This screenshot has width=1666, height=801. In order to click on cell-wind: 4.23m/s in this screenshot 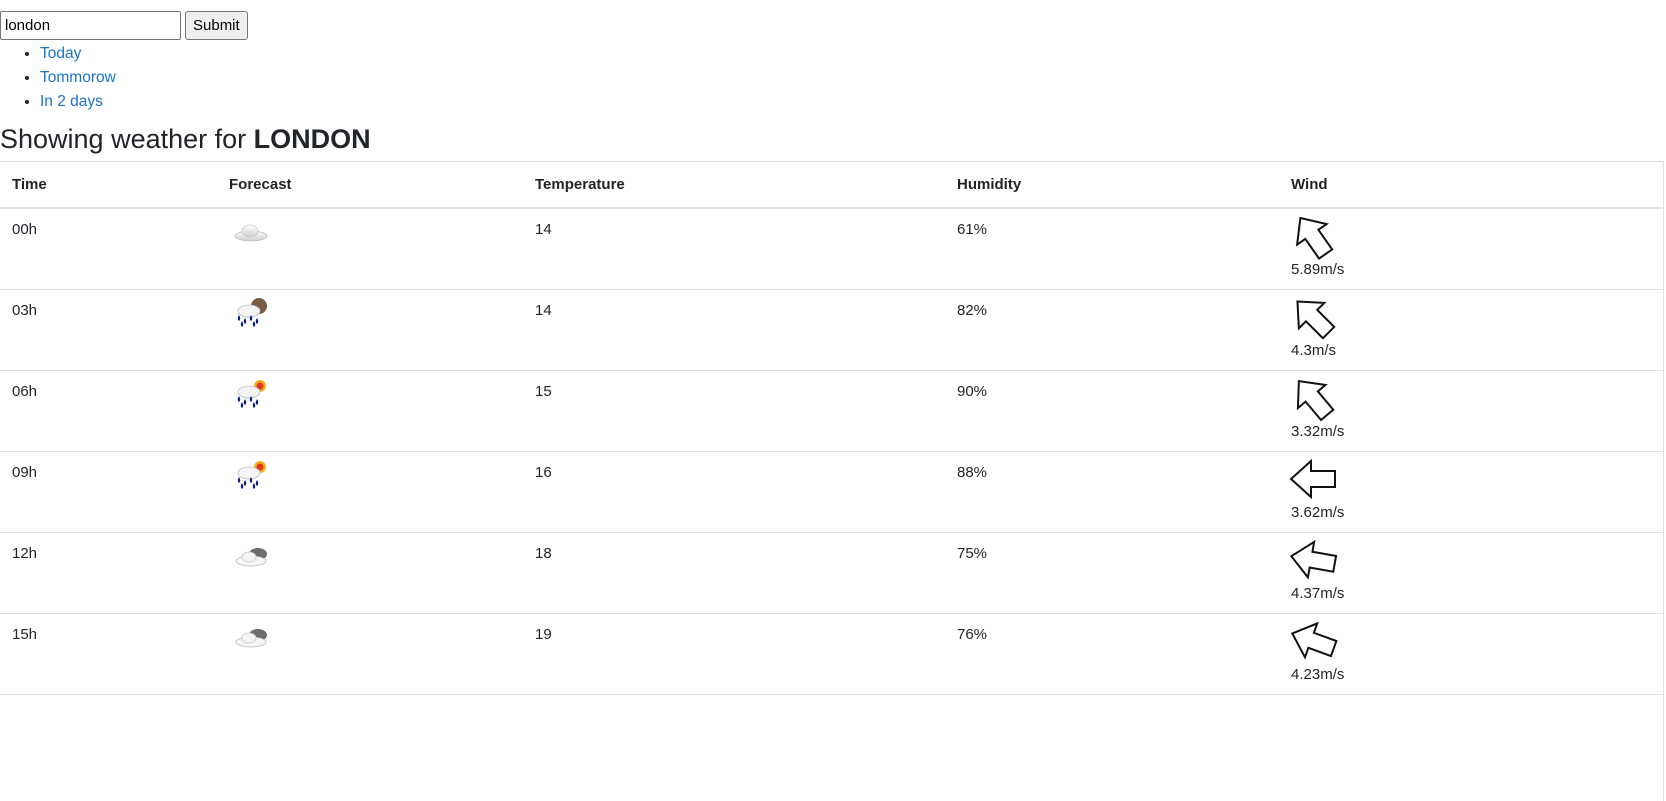, I will do `click(1471, 654)`.